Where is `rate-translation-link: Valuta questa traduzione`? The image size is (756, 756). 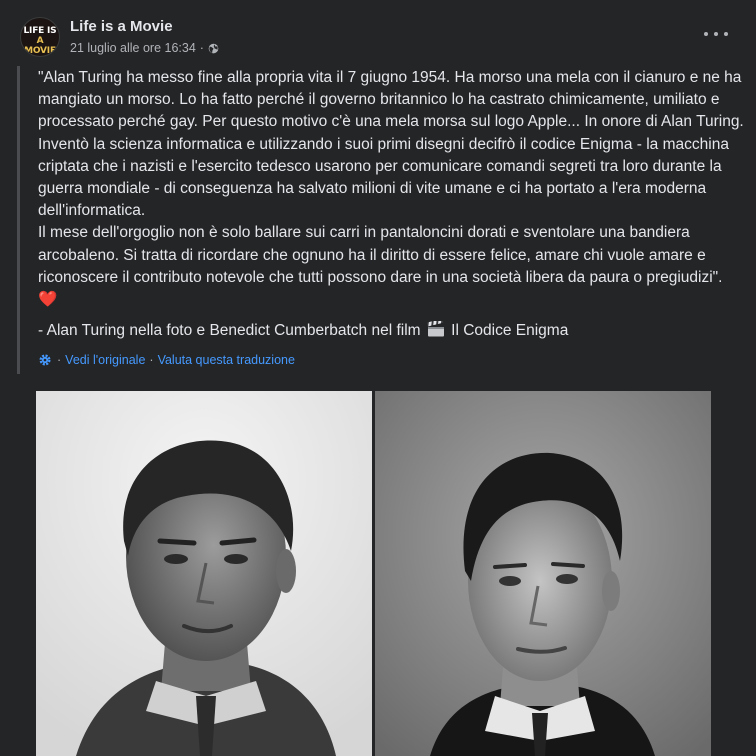
rate-translation-link: Valuta questa traduzione is located at coordinates (226, 360).